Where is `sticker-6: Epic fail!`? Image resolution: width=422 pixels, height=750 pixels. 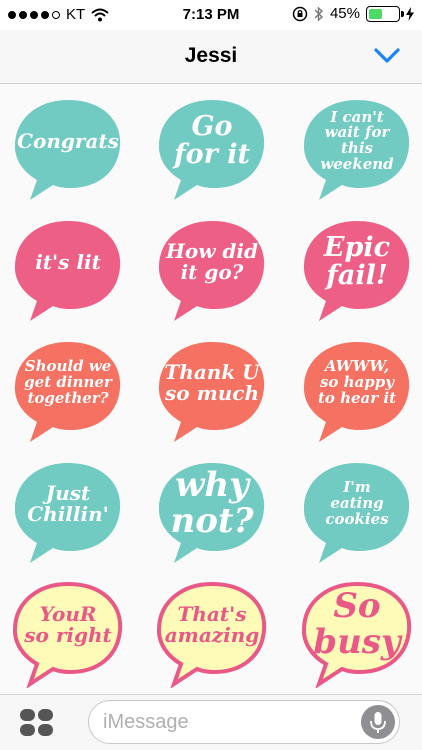
sticker-6: Epic fail! is located at coordinates (357, 269).